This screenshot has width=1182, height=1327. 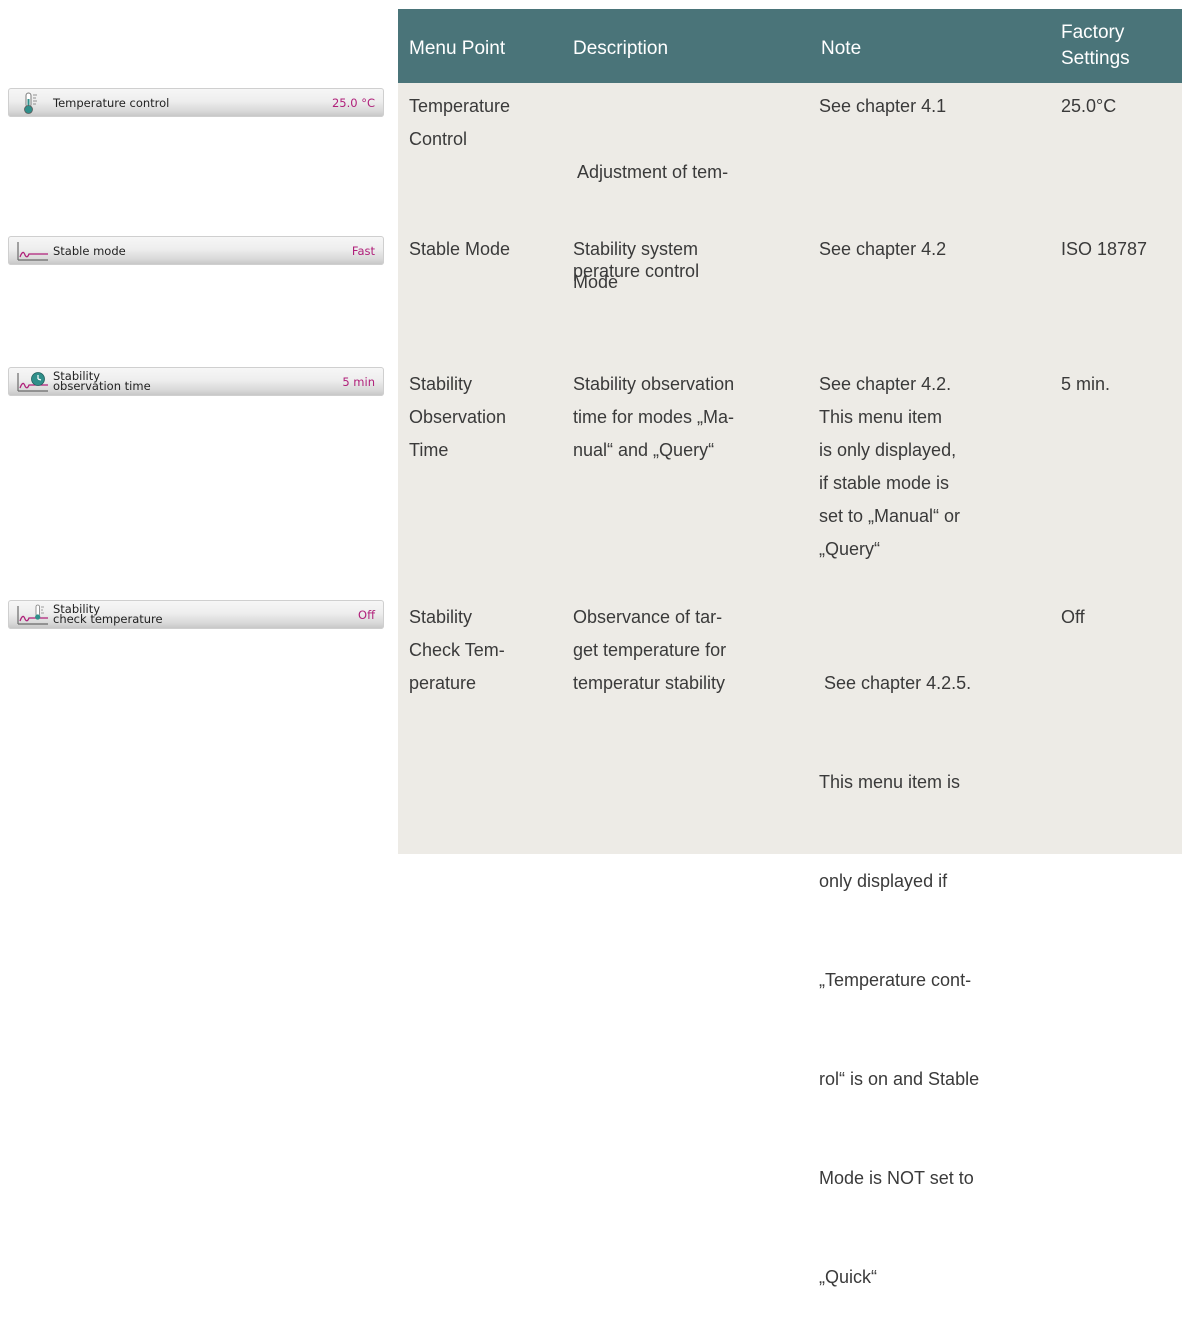 What do you see at coordinates (353, 103) in the screenshot?
I see `screen-row-value: 25.0 °C` at bounding box center [353, 103].